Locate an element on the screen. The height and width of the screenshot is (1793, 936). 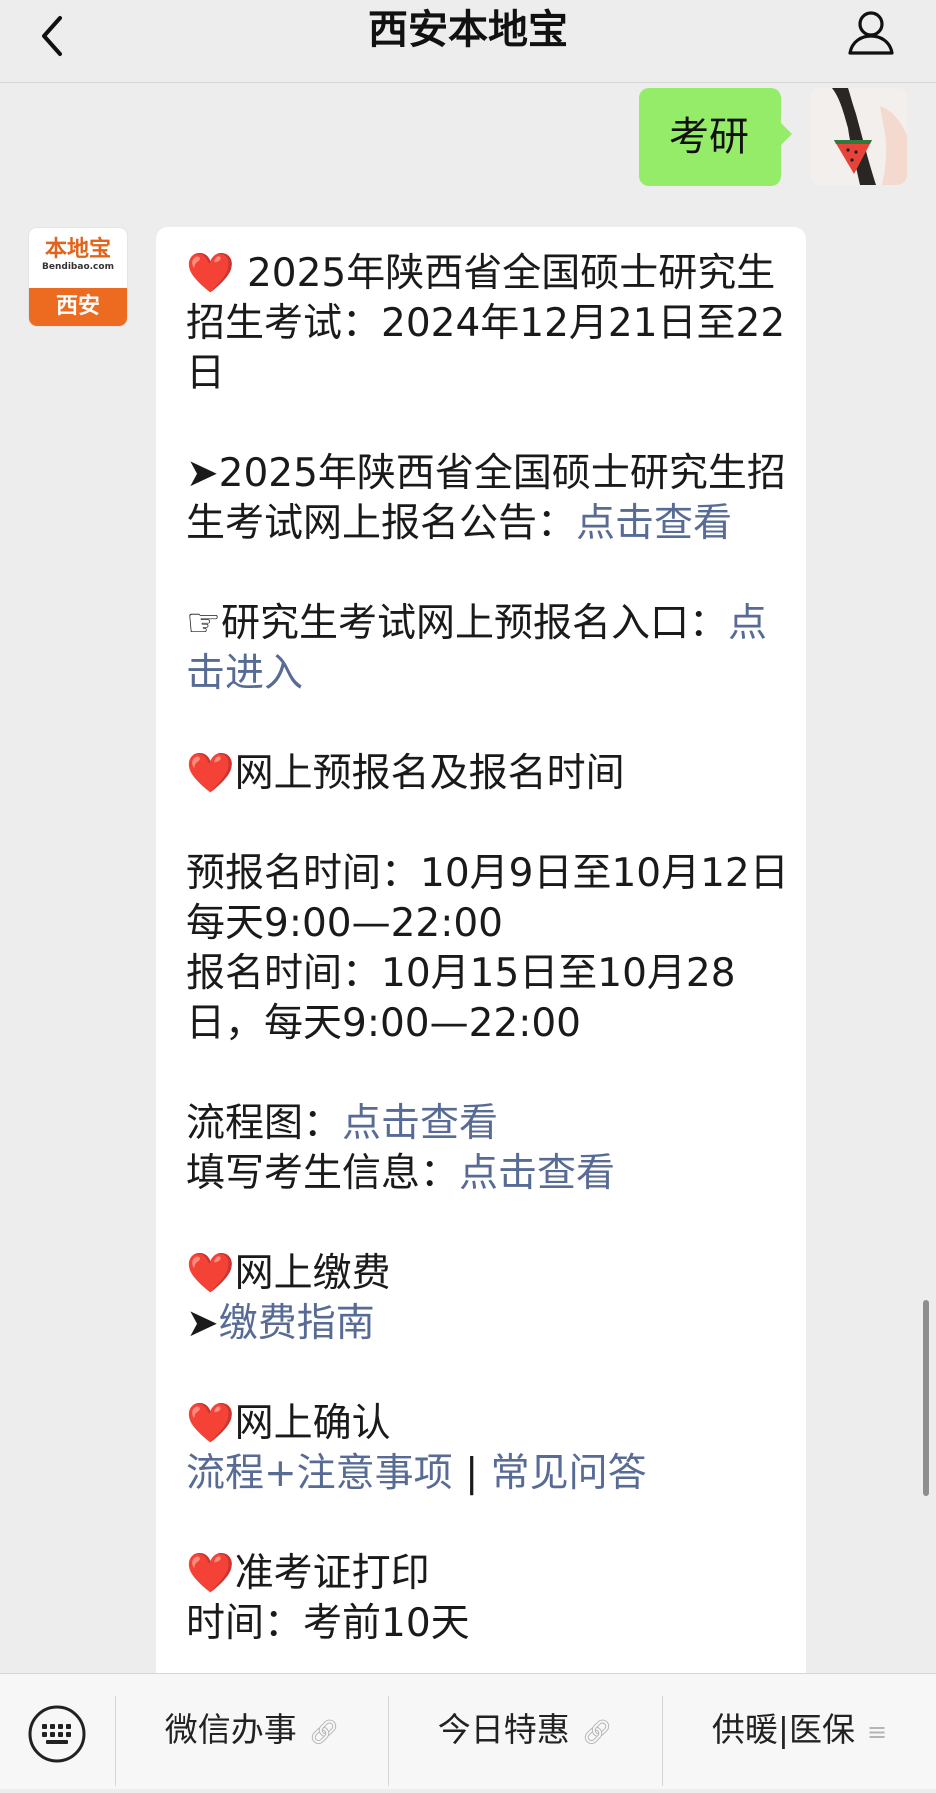
section-time-label: 网上预报名及报名时间 is located at coordinates (429, 773).